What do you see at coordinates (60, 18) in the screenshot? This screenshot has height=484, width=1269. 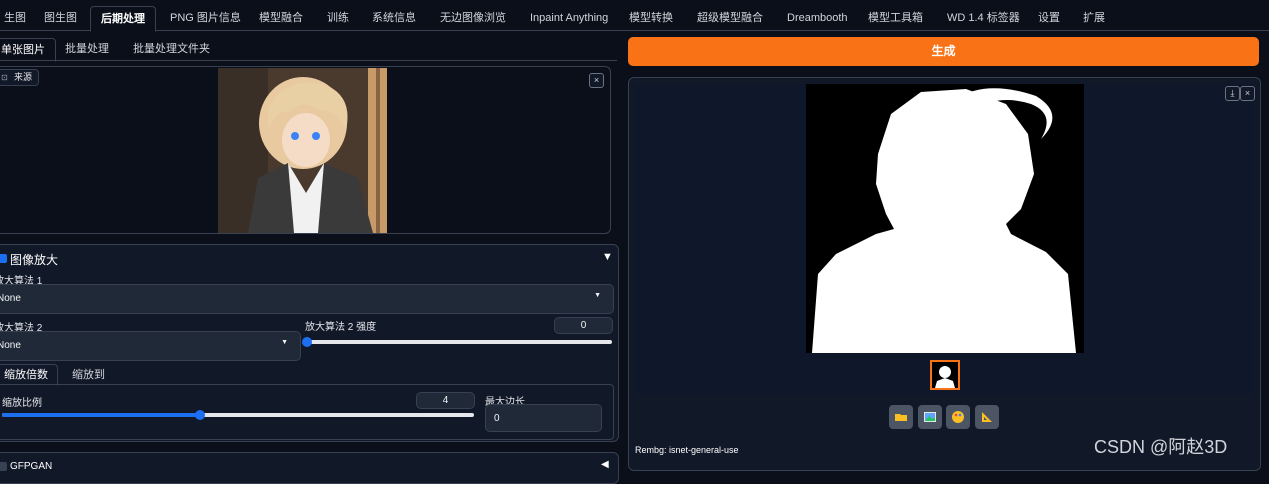 I see `tab-img2img: 图生图` at bounding box center [60, 18].